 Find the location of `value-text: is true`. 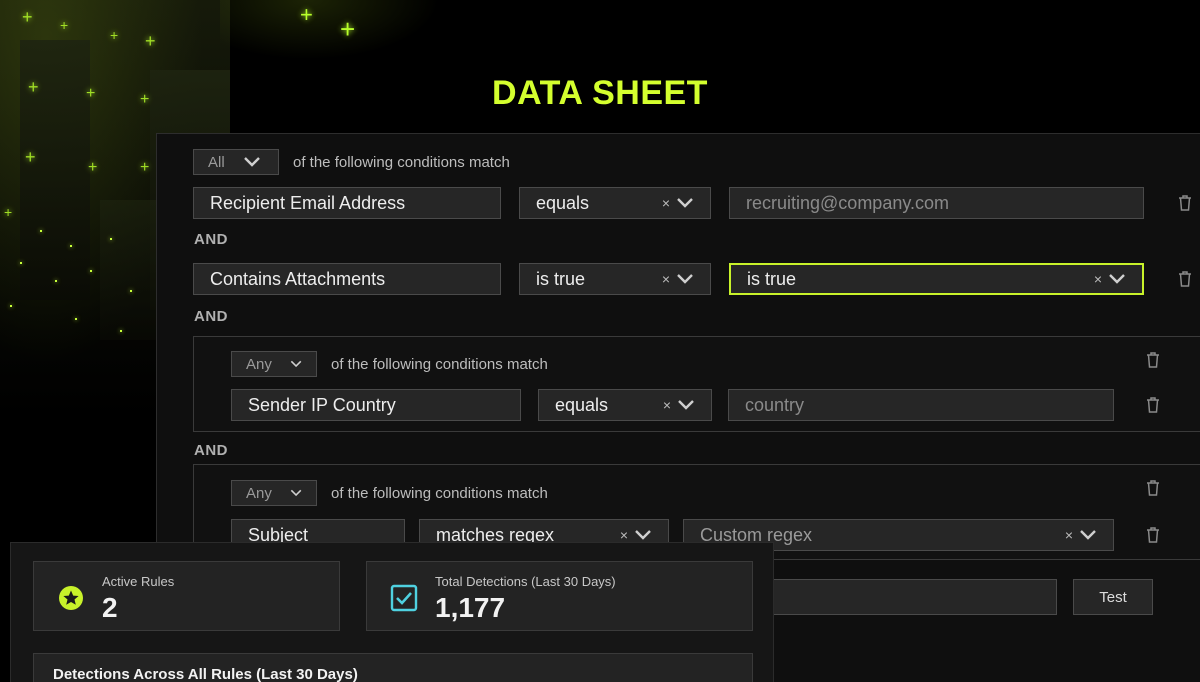

value-text: is true is located at coordinates (772, 278).